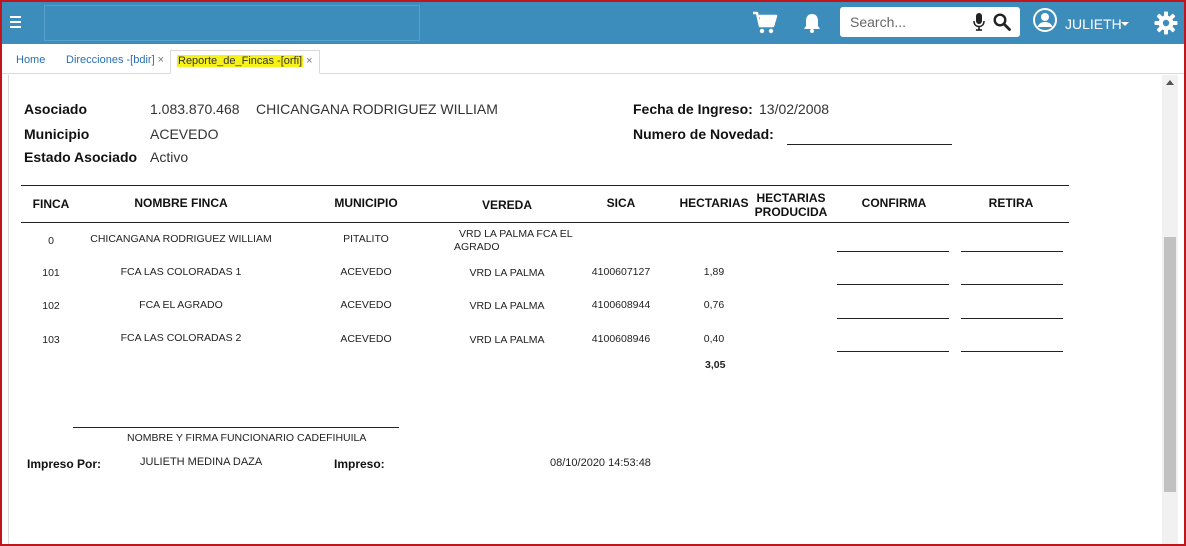  I want to click on shopping-cart-icon, so click(765, 23).